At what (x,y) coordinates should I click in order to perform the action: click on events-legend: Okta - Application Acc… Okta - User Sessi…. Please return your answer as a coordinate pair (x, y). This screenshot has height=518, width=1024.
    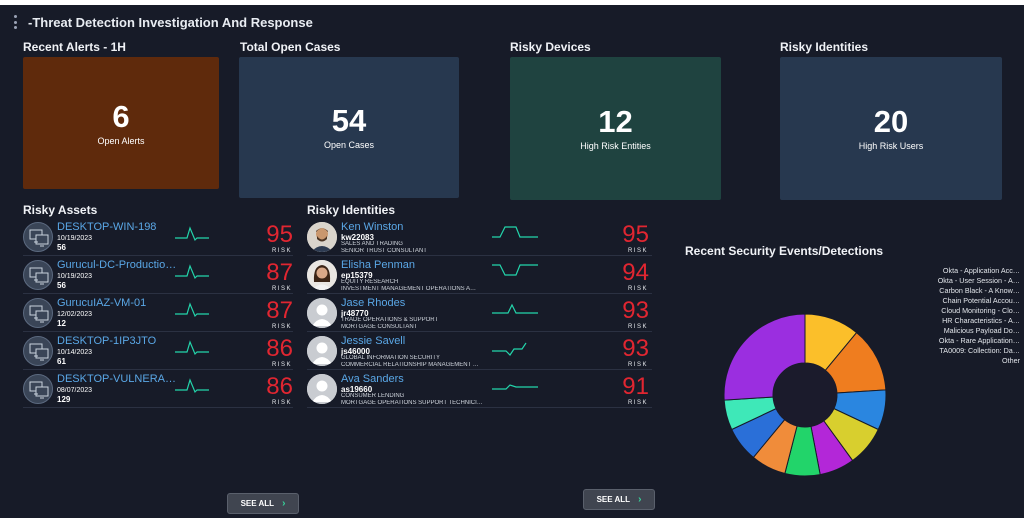
    Looking at the image, I should click on (972, 316).